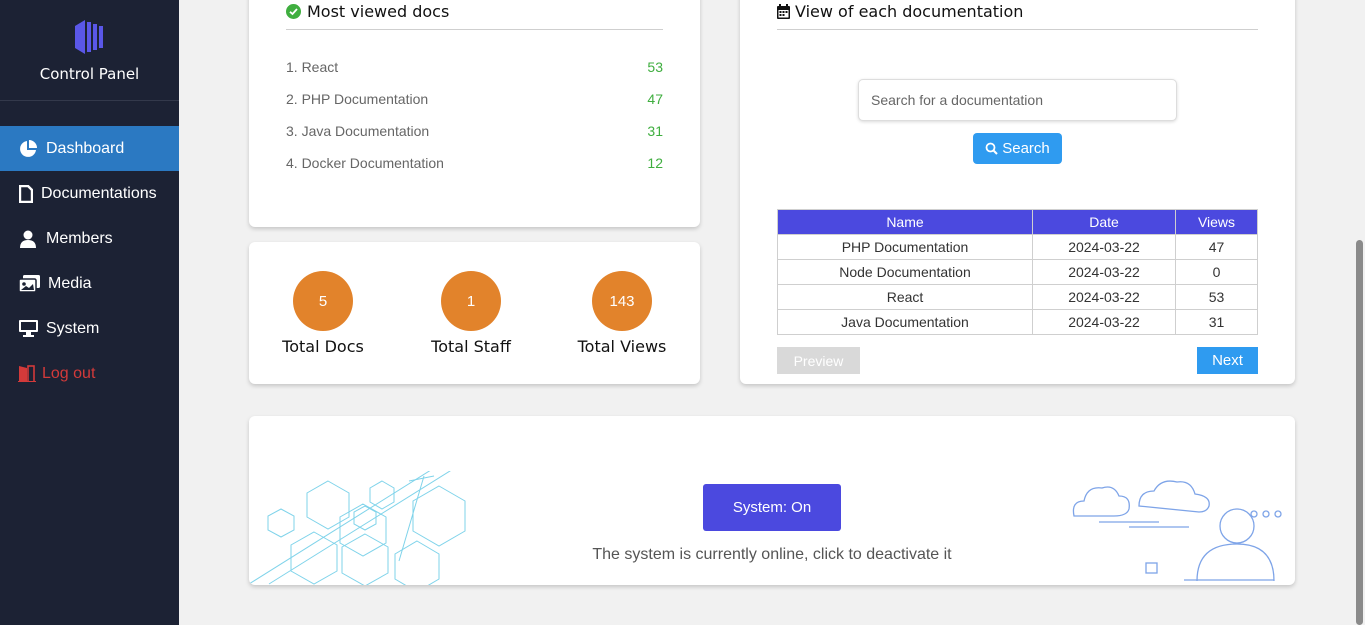  Describe the element at coordinates (1359, 432) in the screenshot. I see `scrollbar-thumb` at that location.